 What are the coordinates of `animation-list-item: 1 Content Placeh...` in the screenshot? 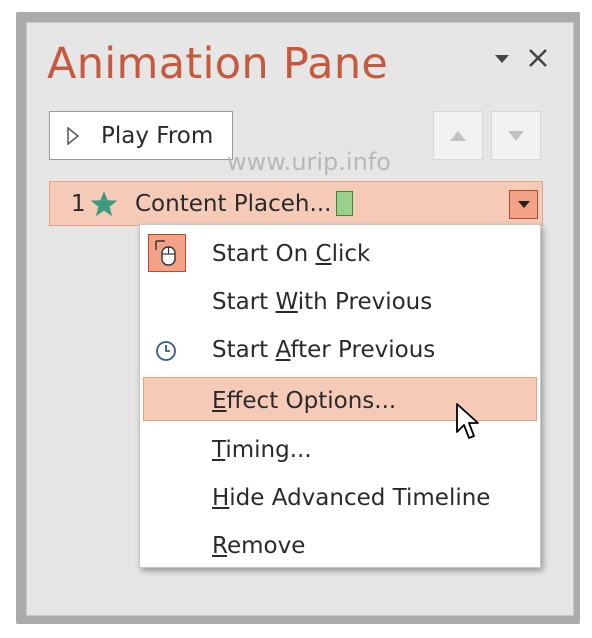 It's located at (296, 203).